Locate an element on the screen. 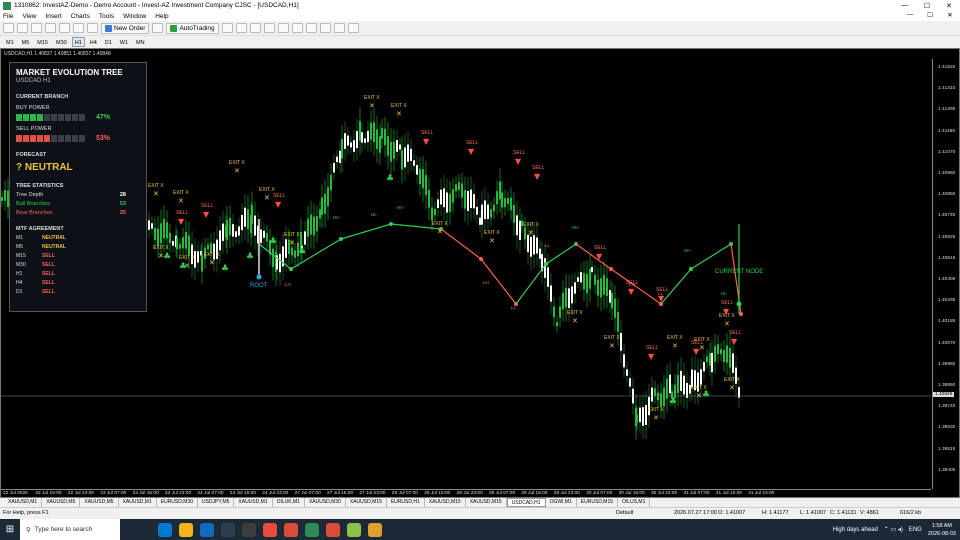 This screenshot has width=960, height=540. chart-tab: OILUS,M1 is located at coordinates (634, 502).